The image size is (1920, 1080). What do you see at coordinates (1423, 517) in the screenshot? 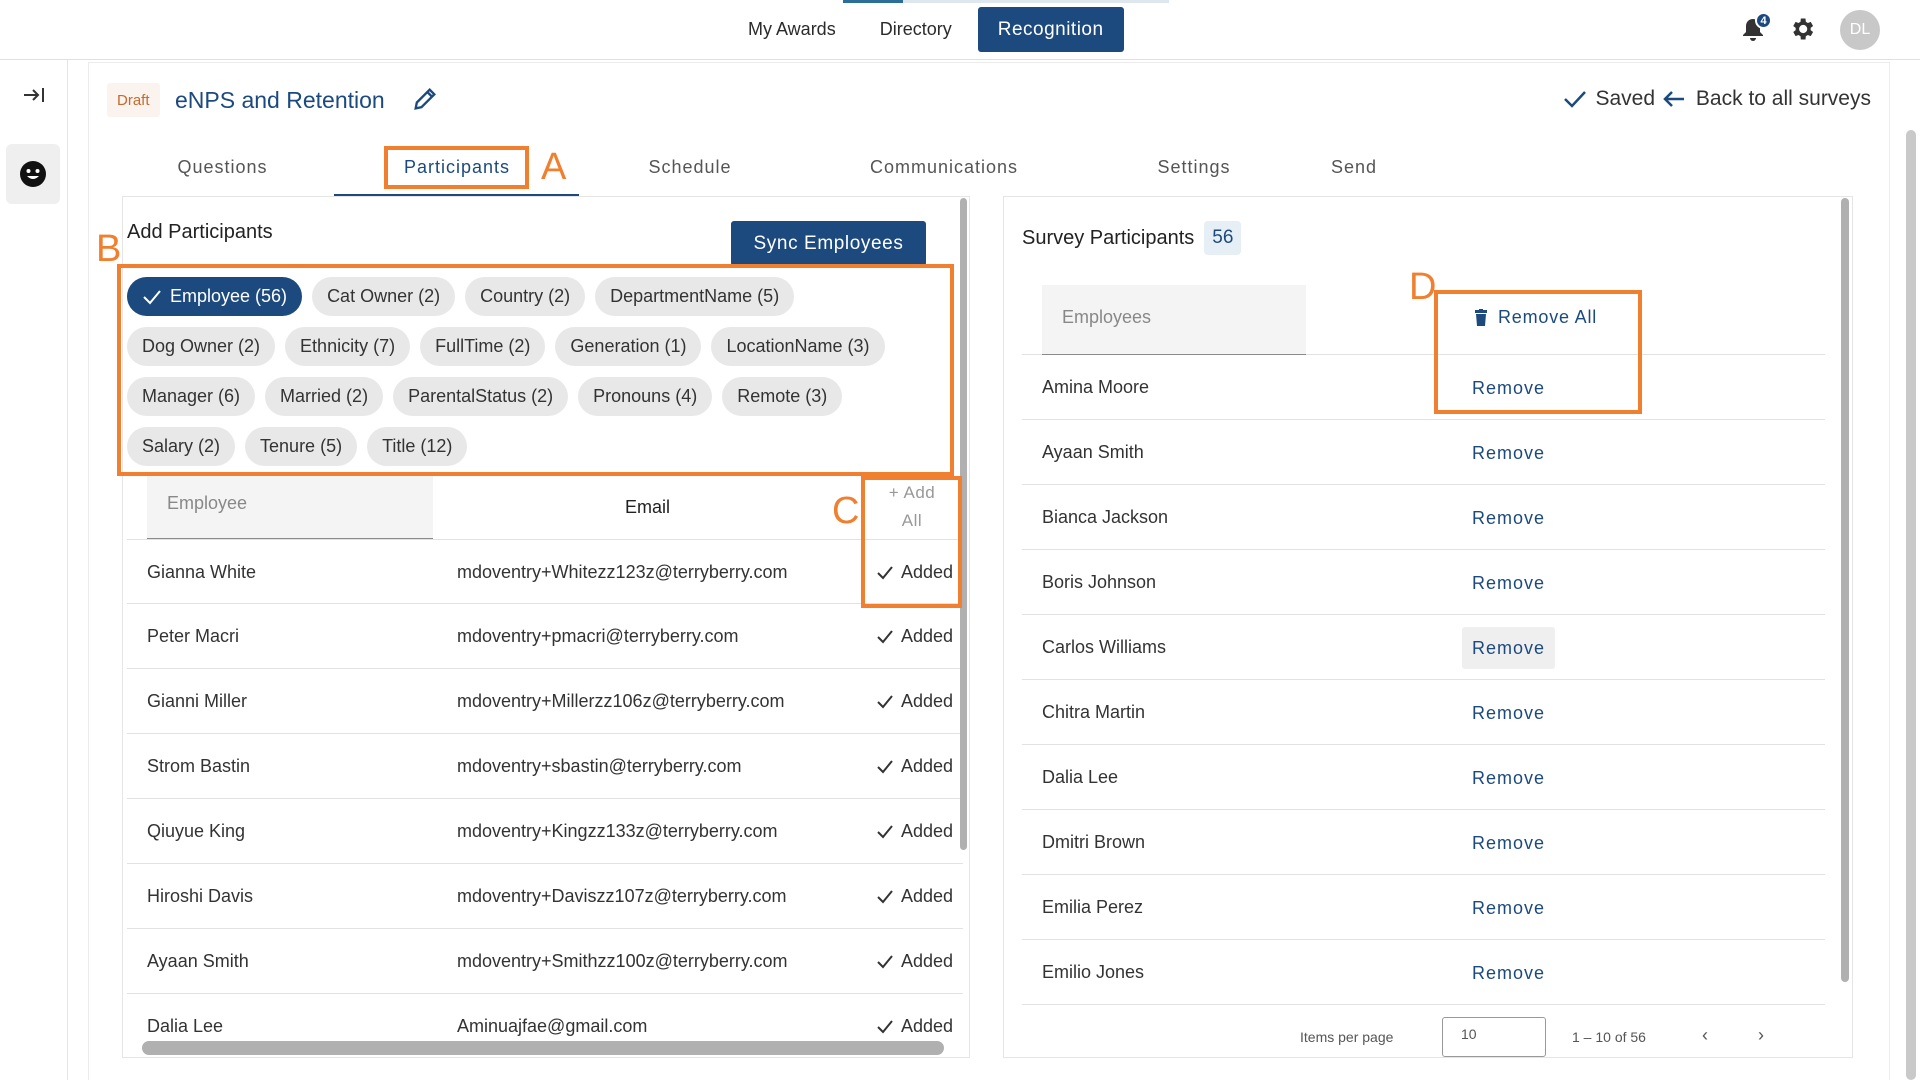
I see `table-row: Bianca Jackson Remove` at bounding box center [1423, 517].